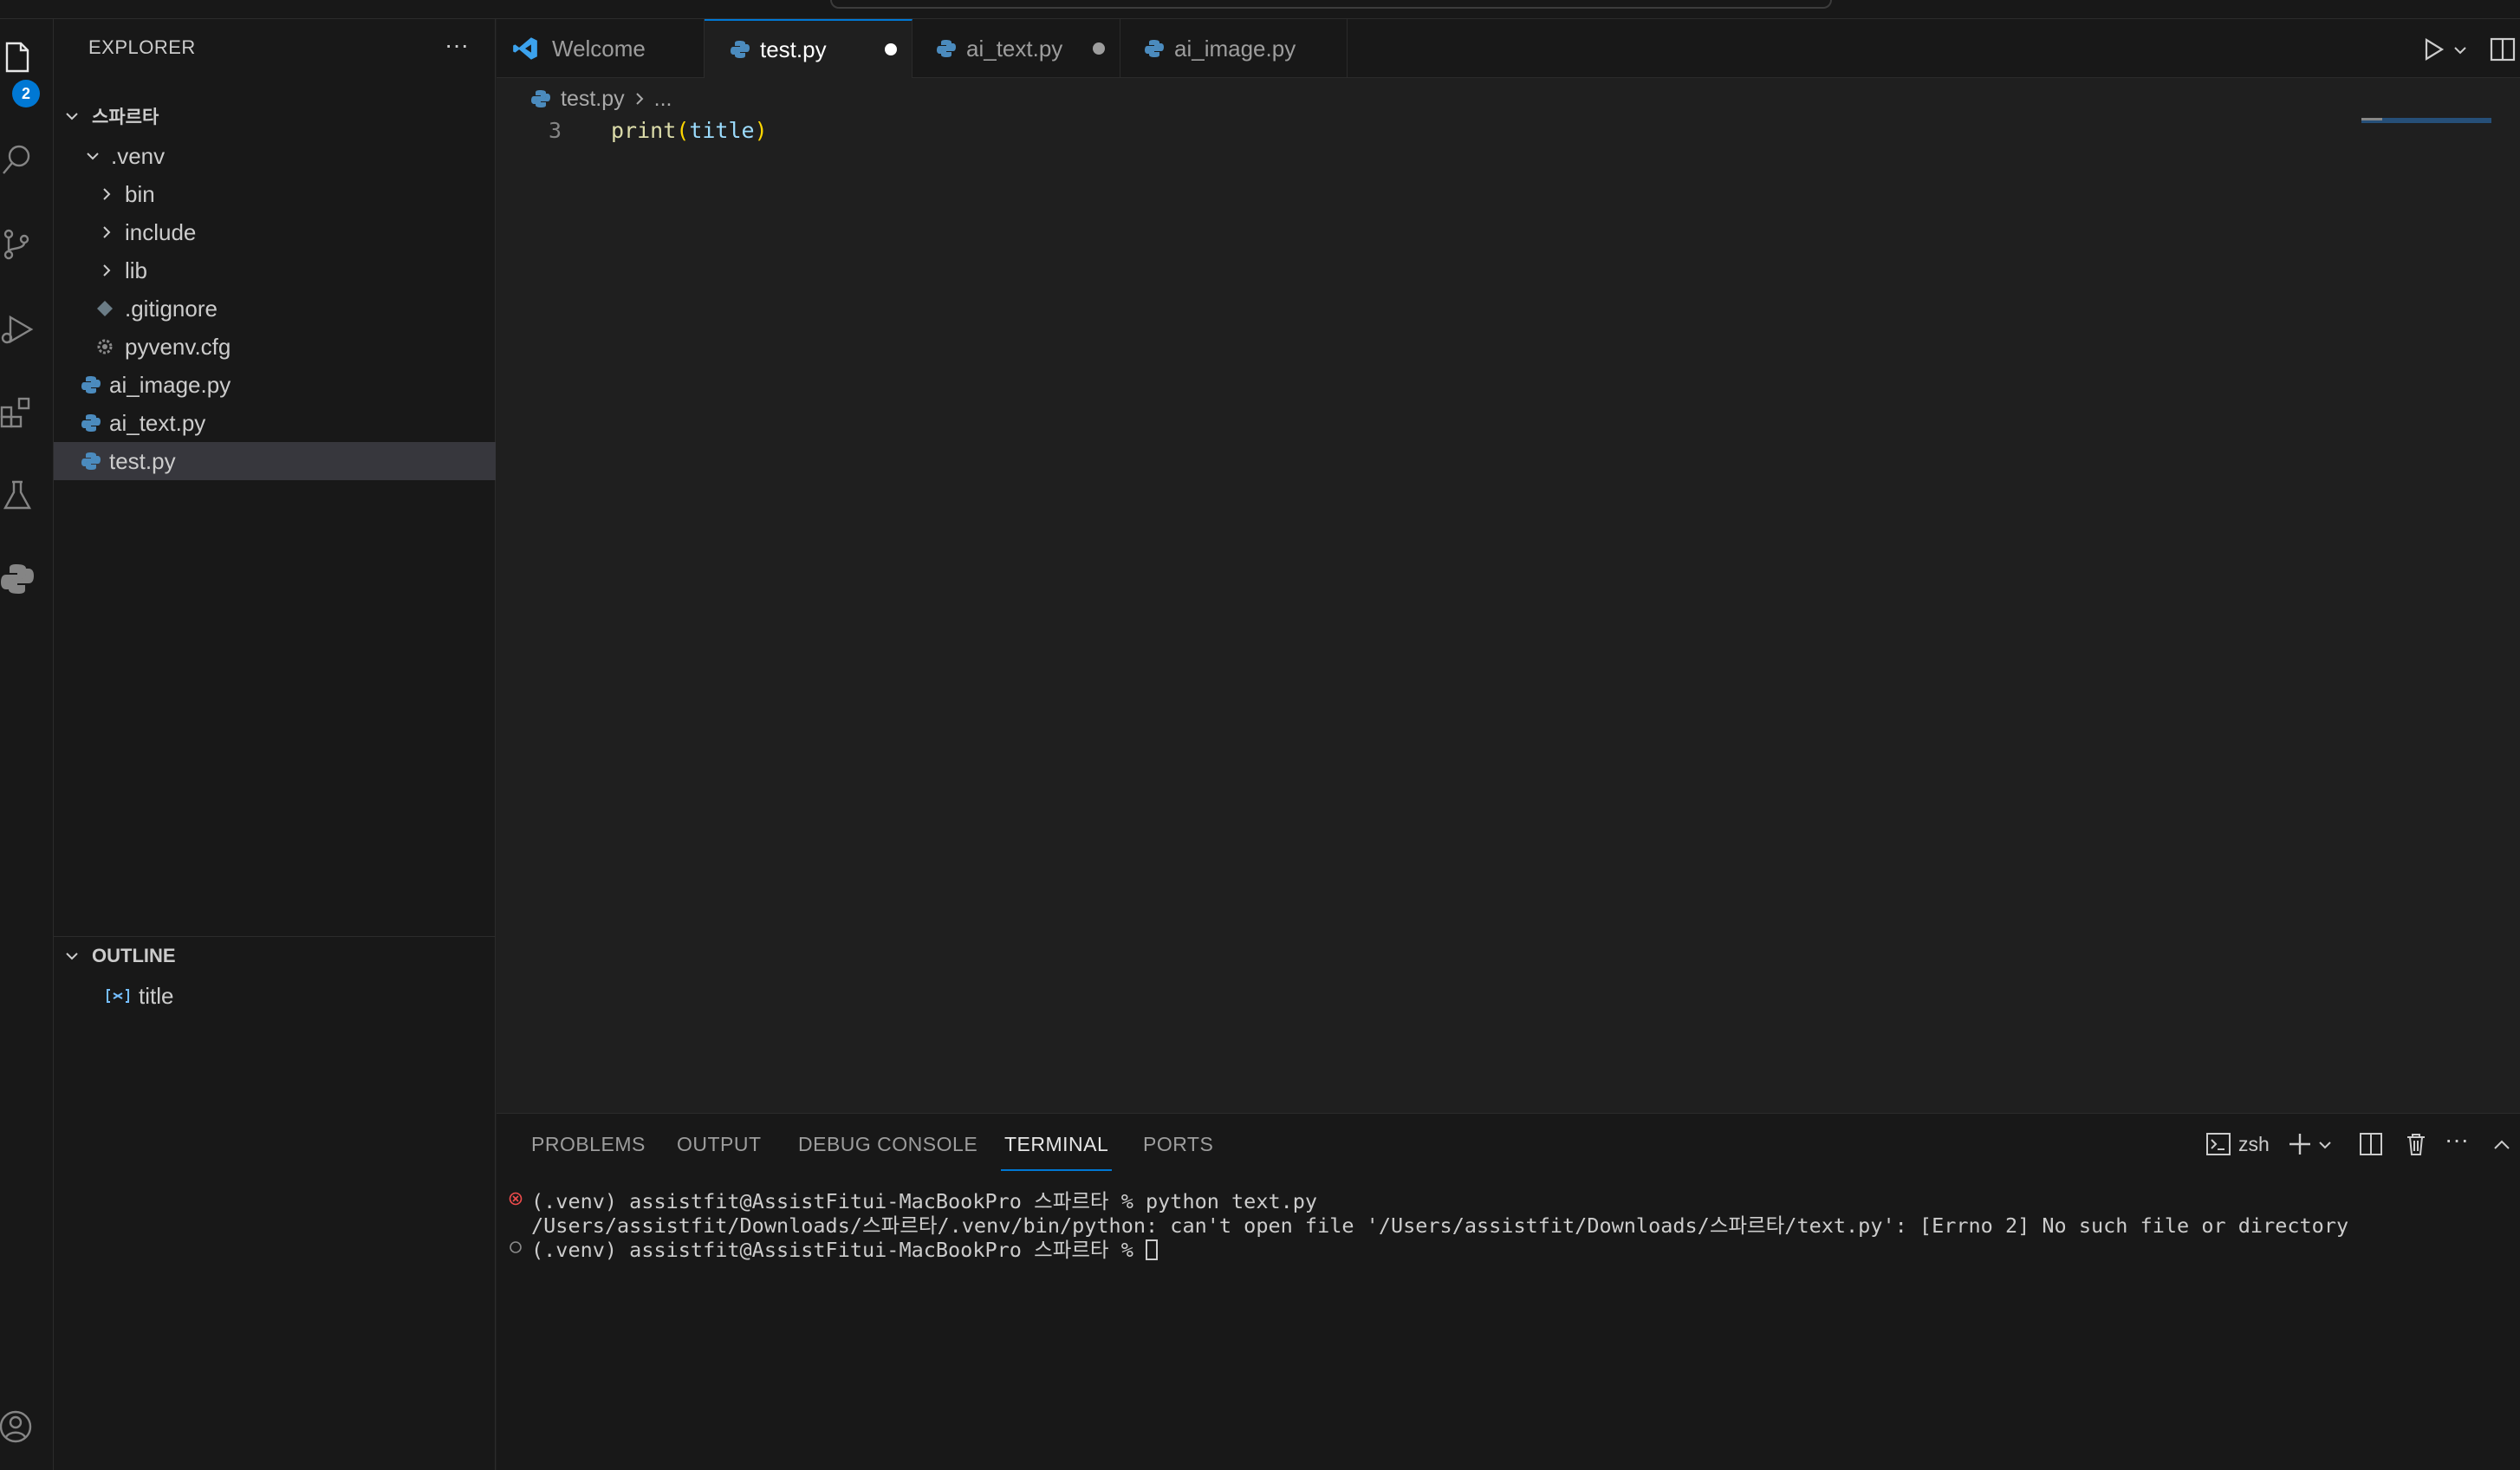  What do you see at coordinates (722, 130) in the screenshot?
I see `code-variable: title` at bounding box center [722, 130].